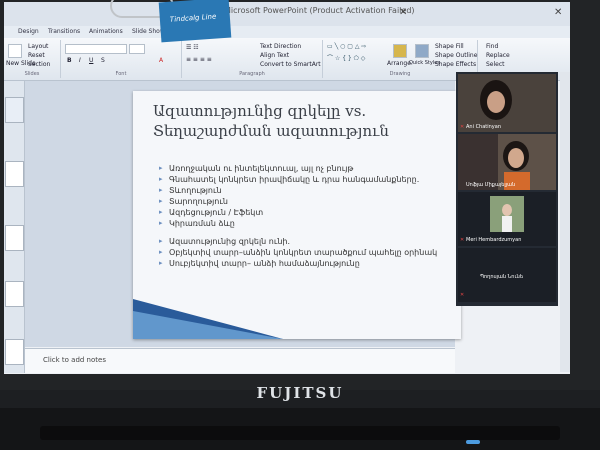 The height and width of the screenshot is (450, 600). I want to click on participant-tile: Պողոսյան Նունե ✕, so click(507, 275).